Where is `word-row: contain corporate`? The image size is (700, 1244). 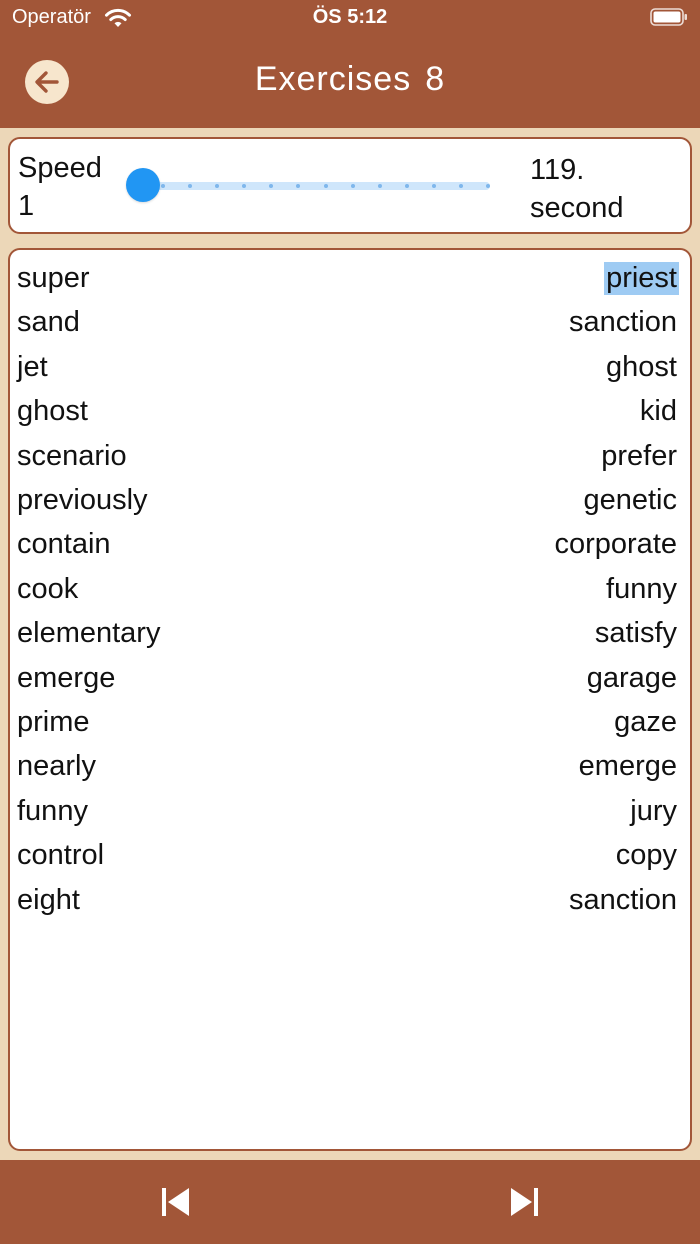 word-row: contain corporate is located at coordinates (350, 540).